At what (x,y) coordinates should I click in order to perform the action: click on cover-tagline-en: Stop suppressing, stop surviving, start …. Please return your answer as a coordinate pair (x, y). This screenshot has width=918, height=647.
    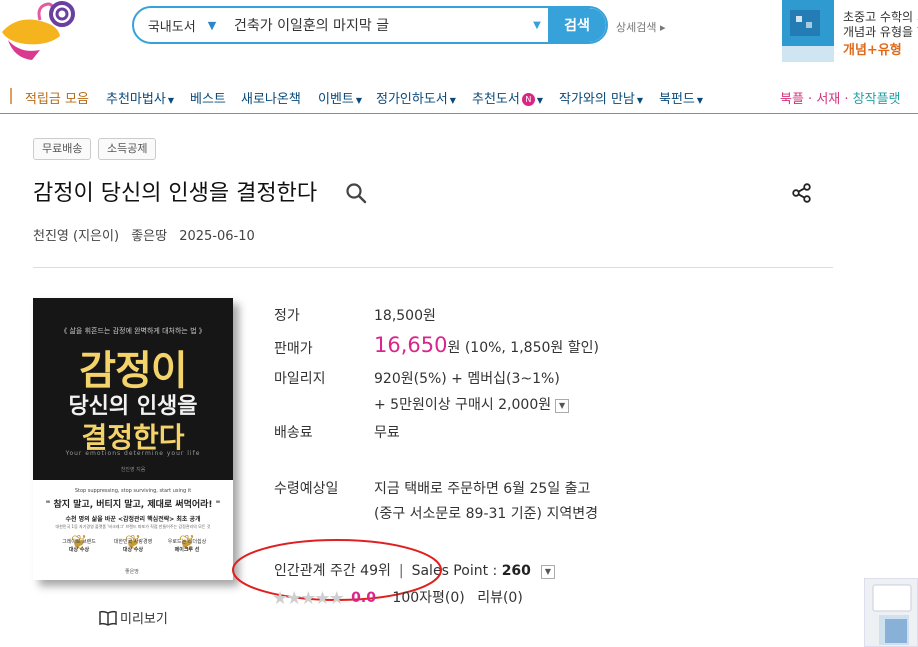
    Looking at the image, I should click on (133, 491).